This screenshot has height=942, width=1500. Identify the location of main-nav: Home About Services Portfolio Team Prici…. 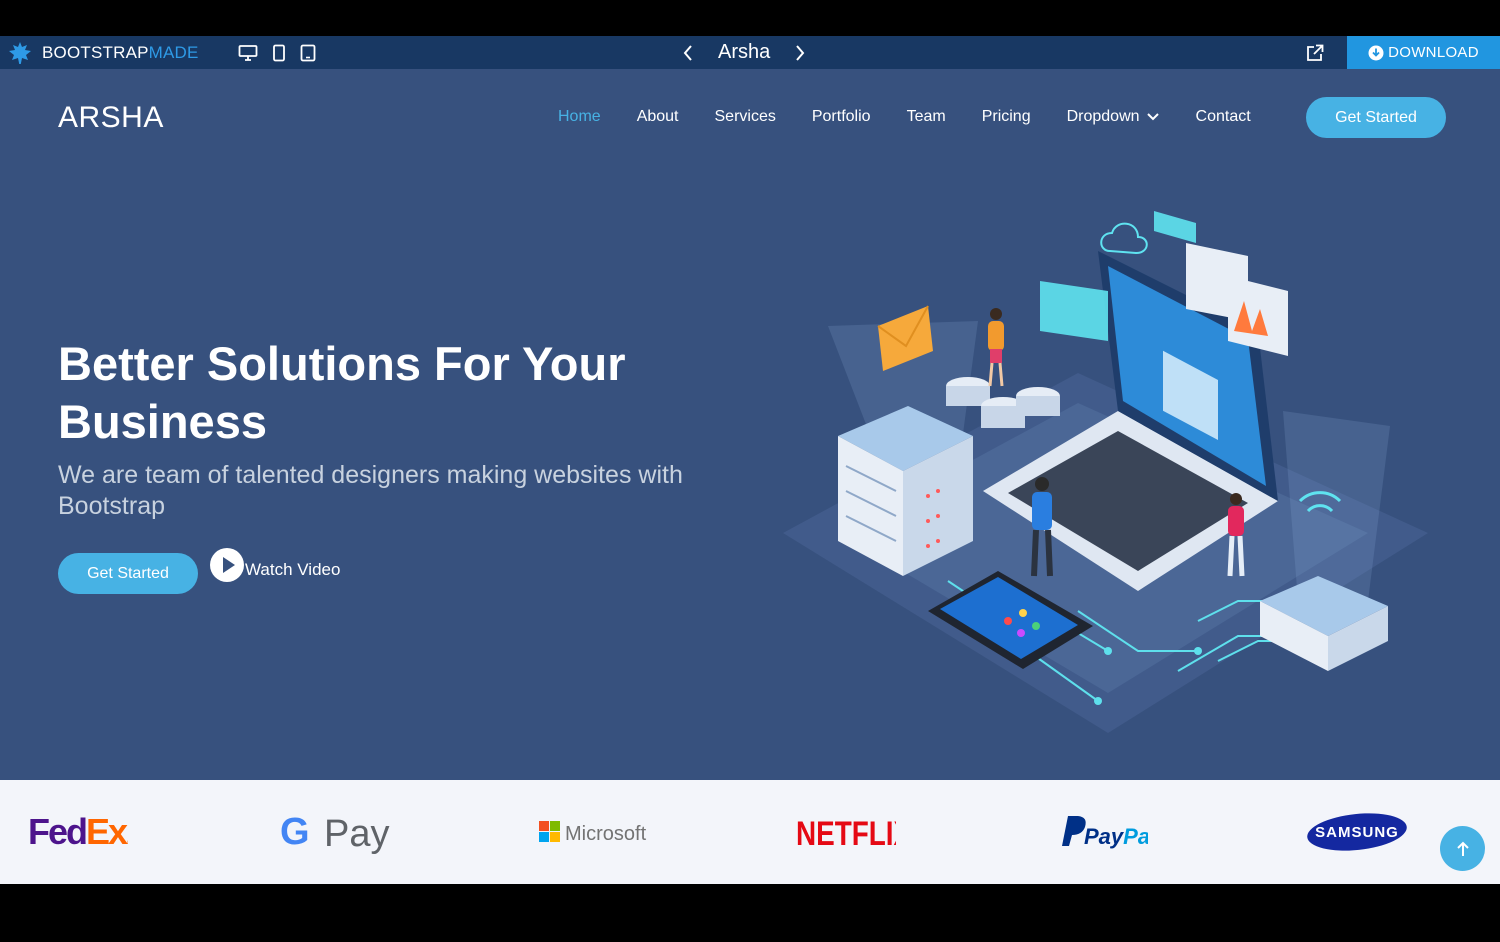
(922, 117).